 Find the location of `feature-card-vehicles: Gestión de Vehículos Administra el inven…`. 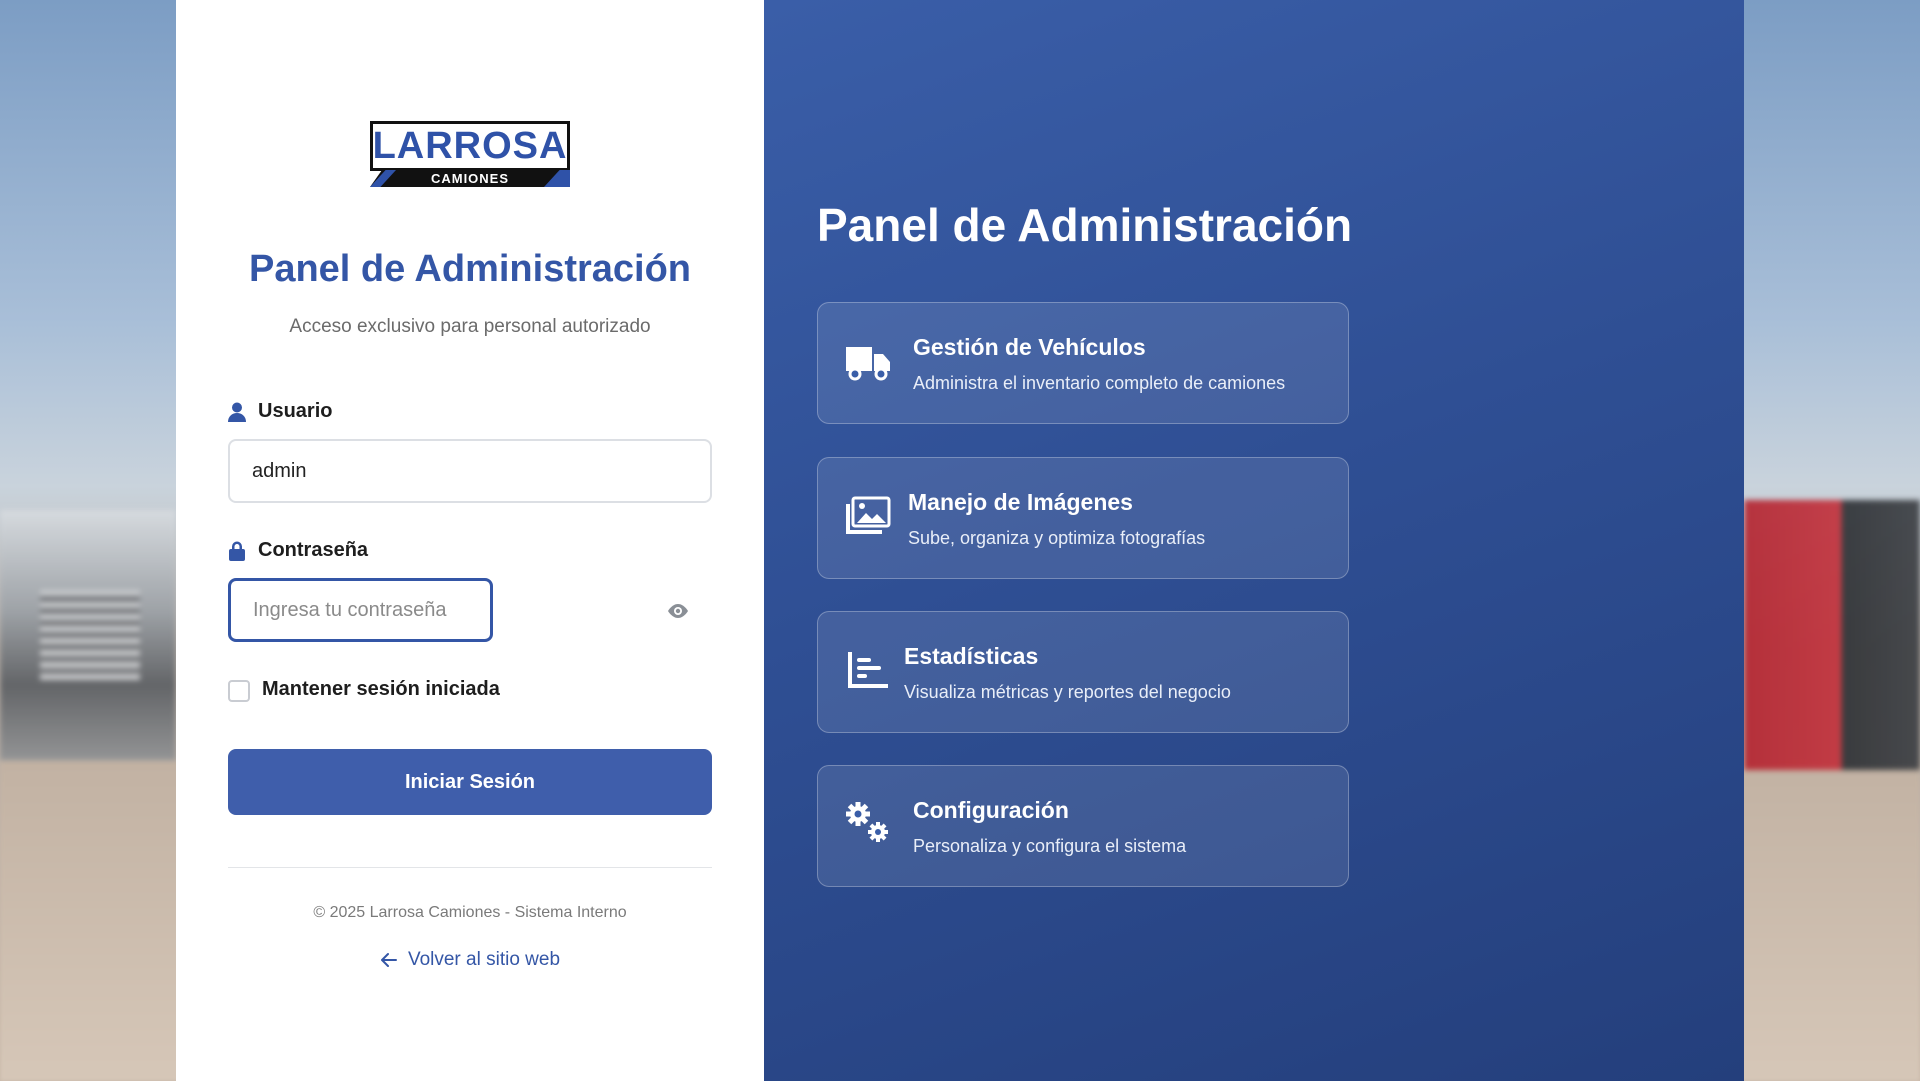

feature-card-vehicles: Gestión de Vehículos Administra el inven… is located at coordinates (1083, 363).